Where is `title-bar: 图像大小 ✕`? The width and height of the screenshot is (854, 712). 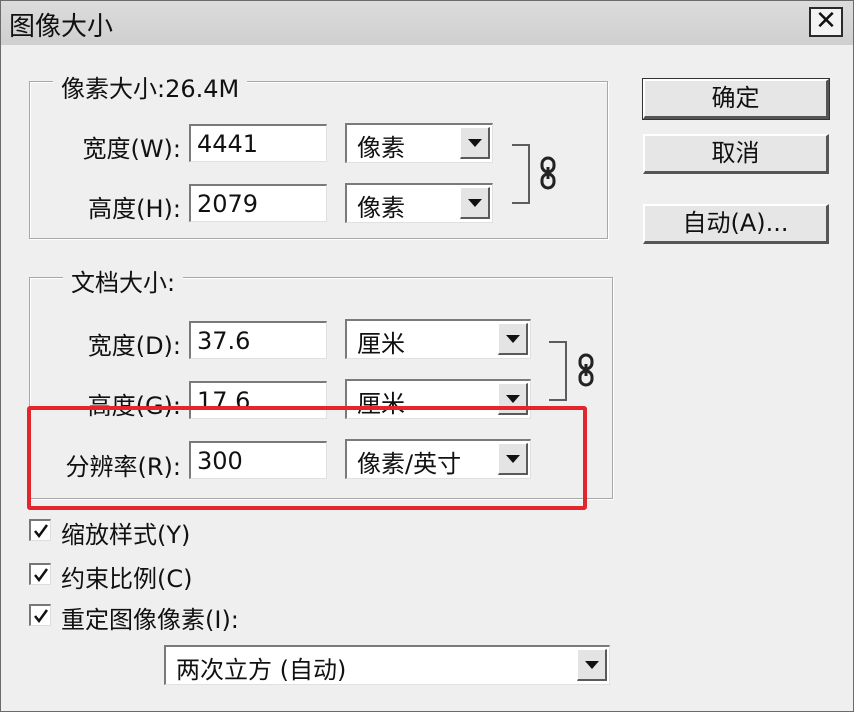 title-bar: 图像大小 ✕ is located at coordinates (427, 23).